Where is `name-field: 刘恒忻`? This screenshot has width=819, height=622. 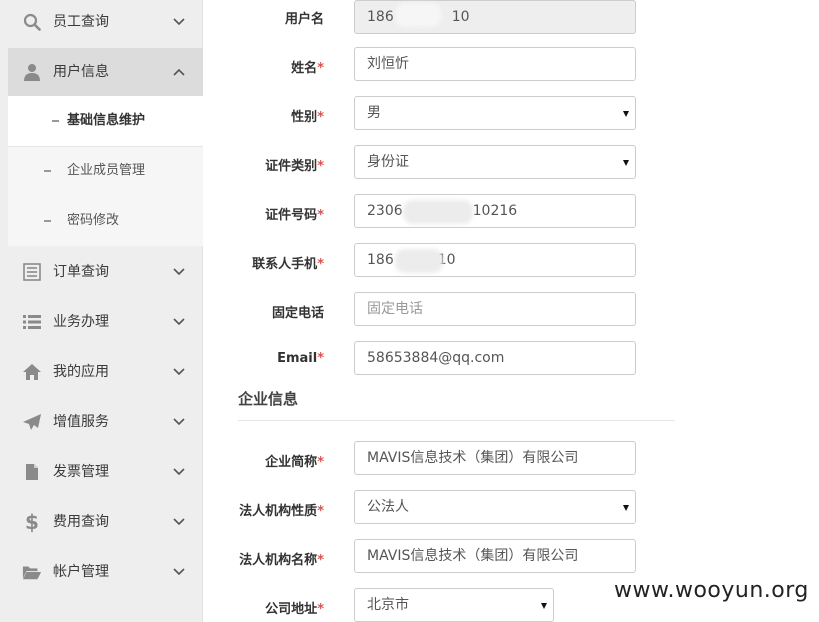 name-field: 刘恒忻 is located at coordinates (495, 64).